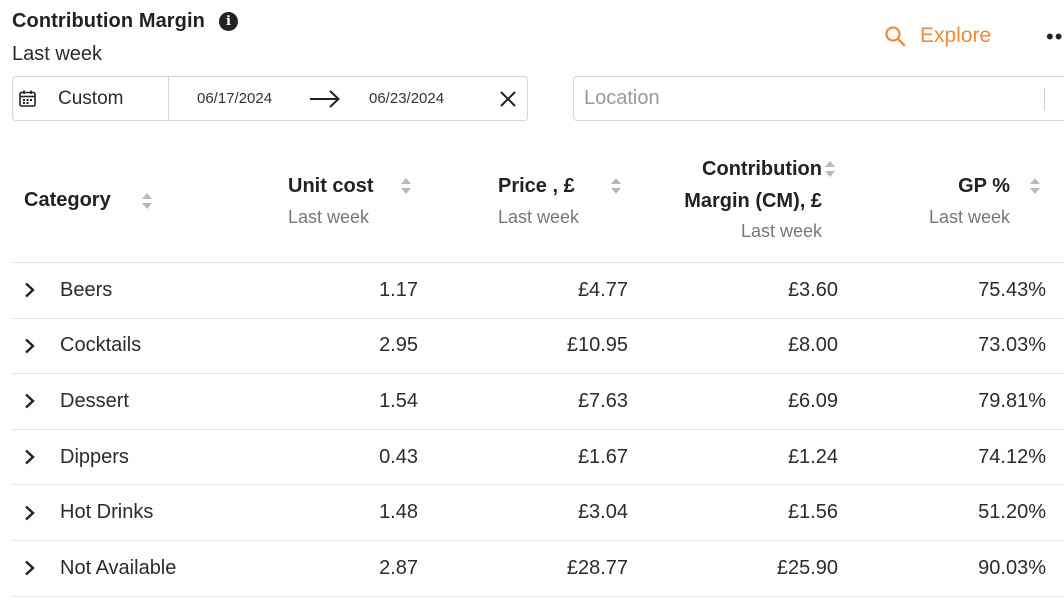 This screenshot has width=1064, height=600. I want to click on cell-price: £7.63, so click(602, 400).